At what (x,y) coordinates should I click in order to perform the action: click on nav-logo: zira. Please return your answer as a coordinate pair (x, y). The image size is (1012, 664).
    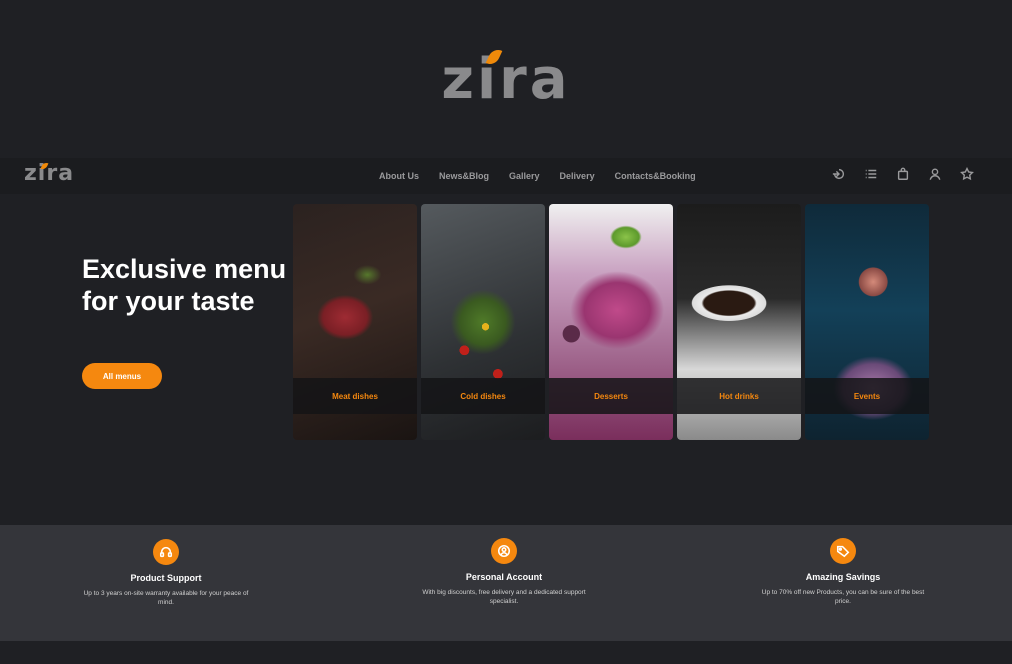
    Looking at the image, I should click on (49, 173).